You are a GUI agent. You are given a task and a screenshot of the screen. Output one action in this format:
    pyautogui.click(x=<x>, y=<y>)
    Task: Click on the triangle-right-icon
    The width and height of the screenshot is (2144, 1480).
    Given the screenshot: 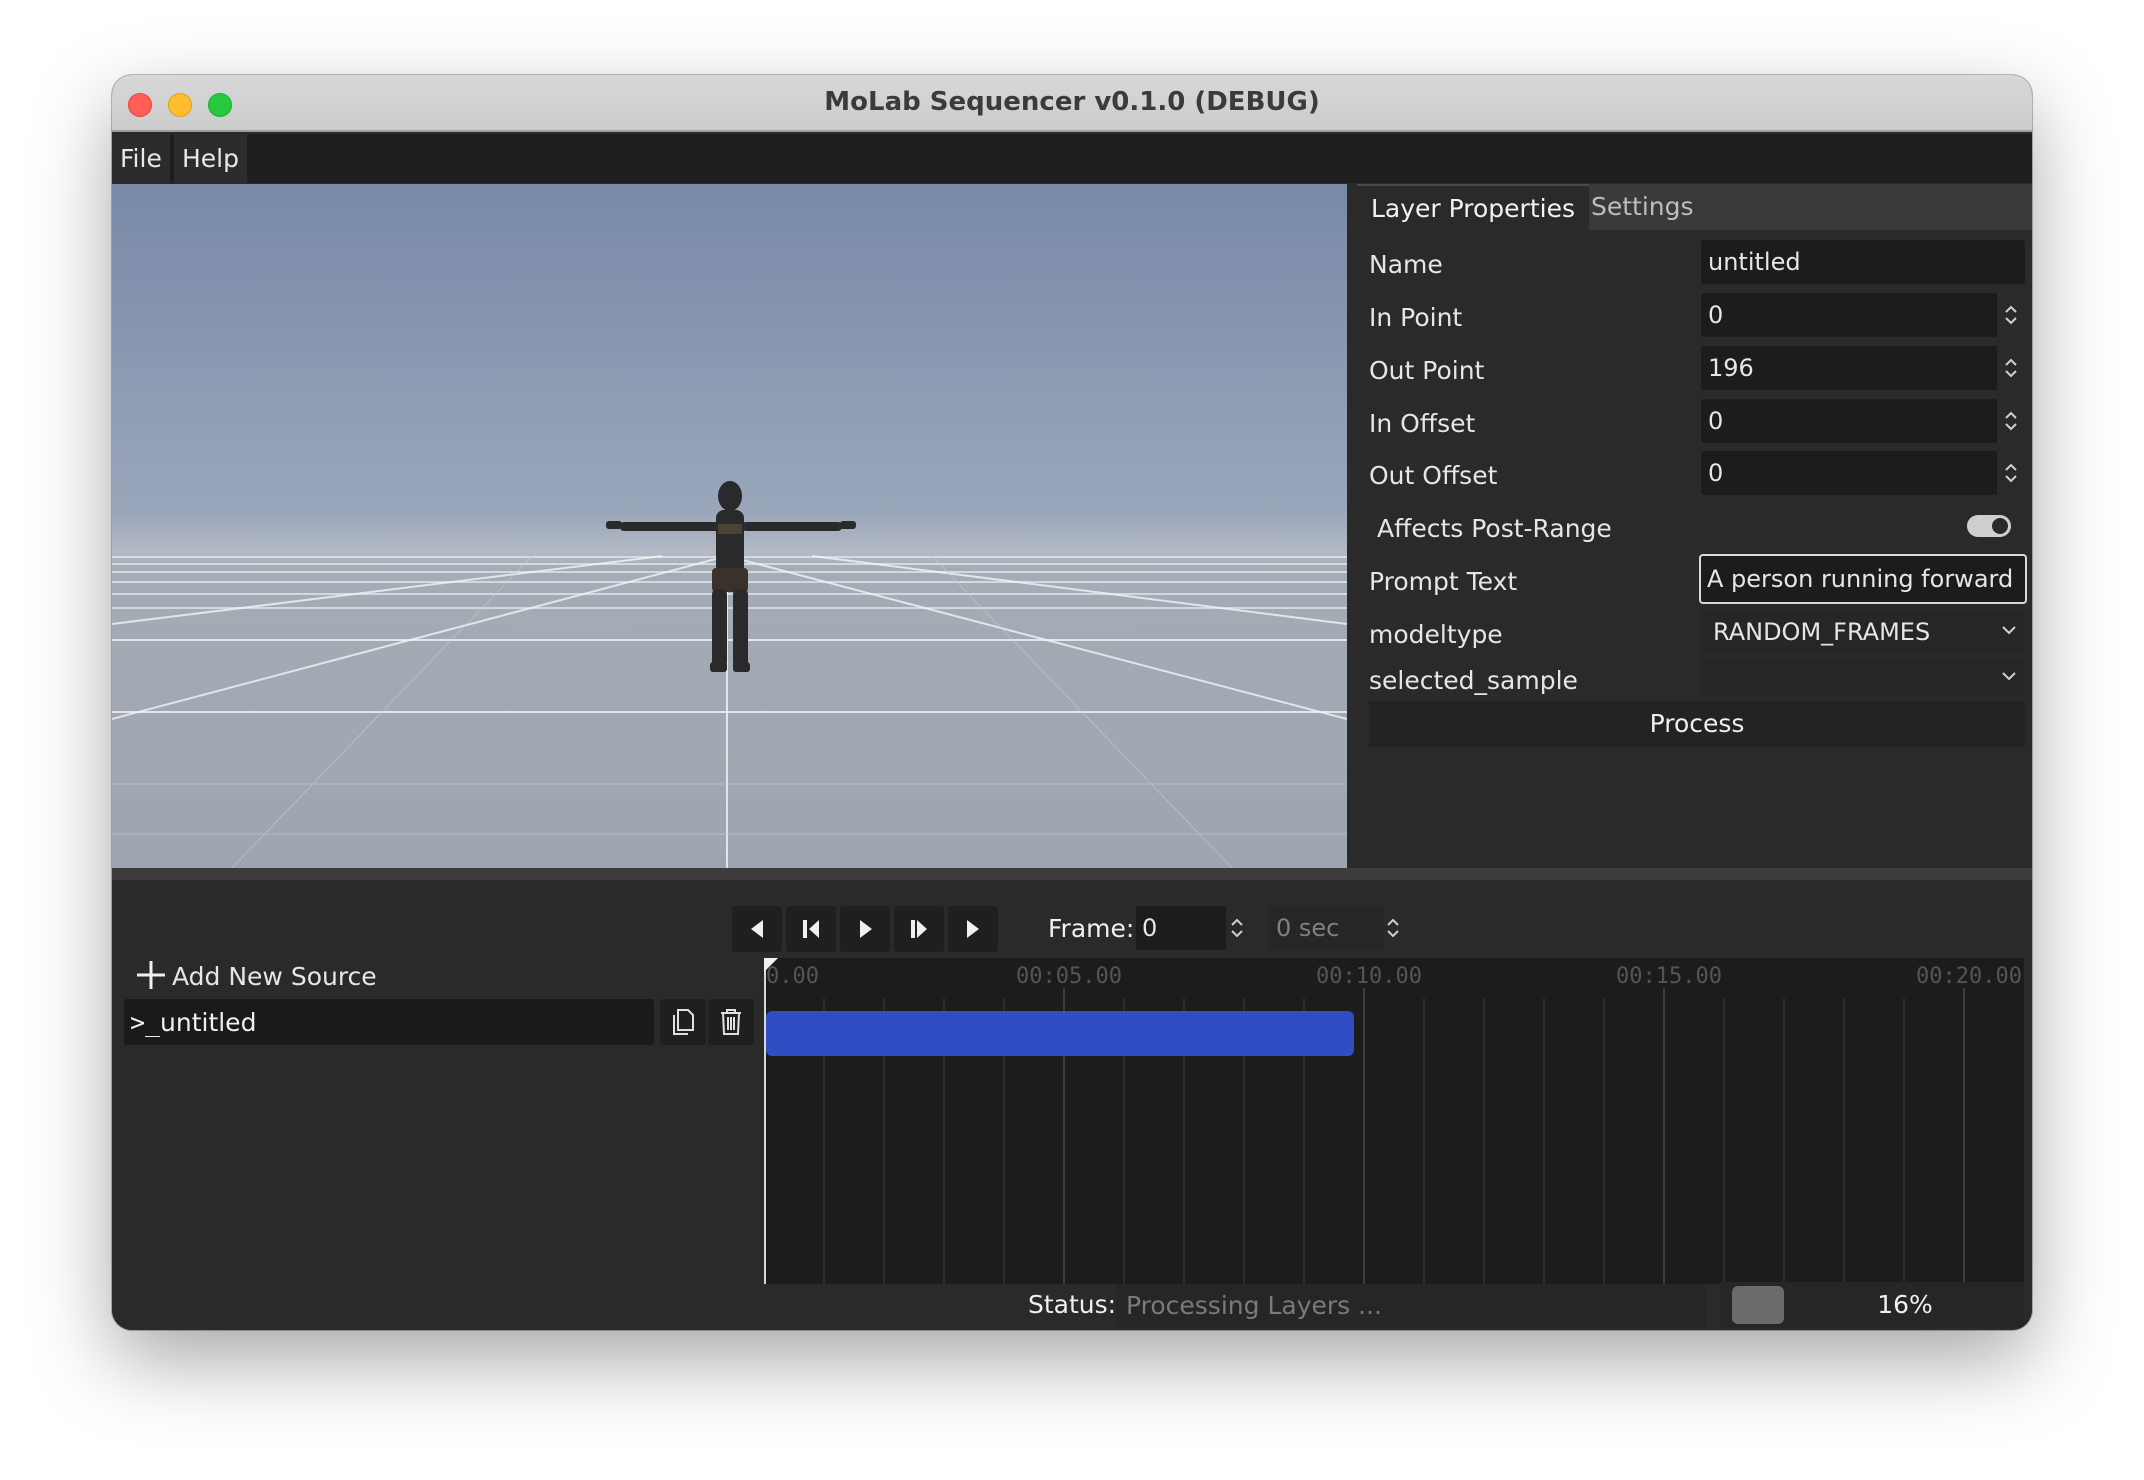 What is the action you would take?
    pyautogui.click(x=973, y=929)
    